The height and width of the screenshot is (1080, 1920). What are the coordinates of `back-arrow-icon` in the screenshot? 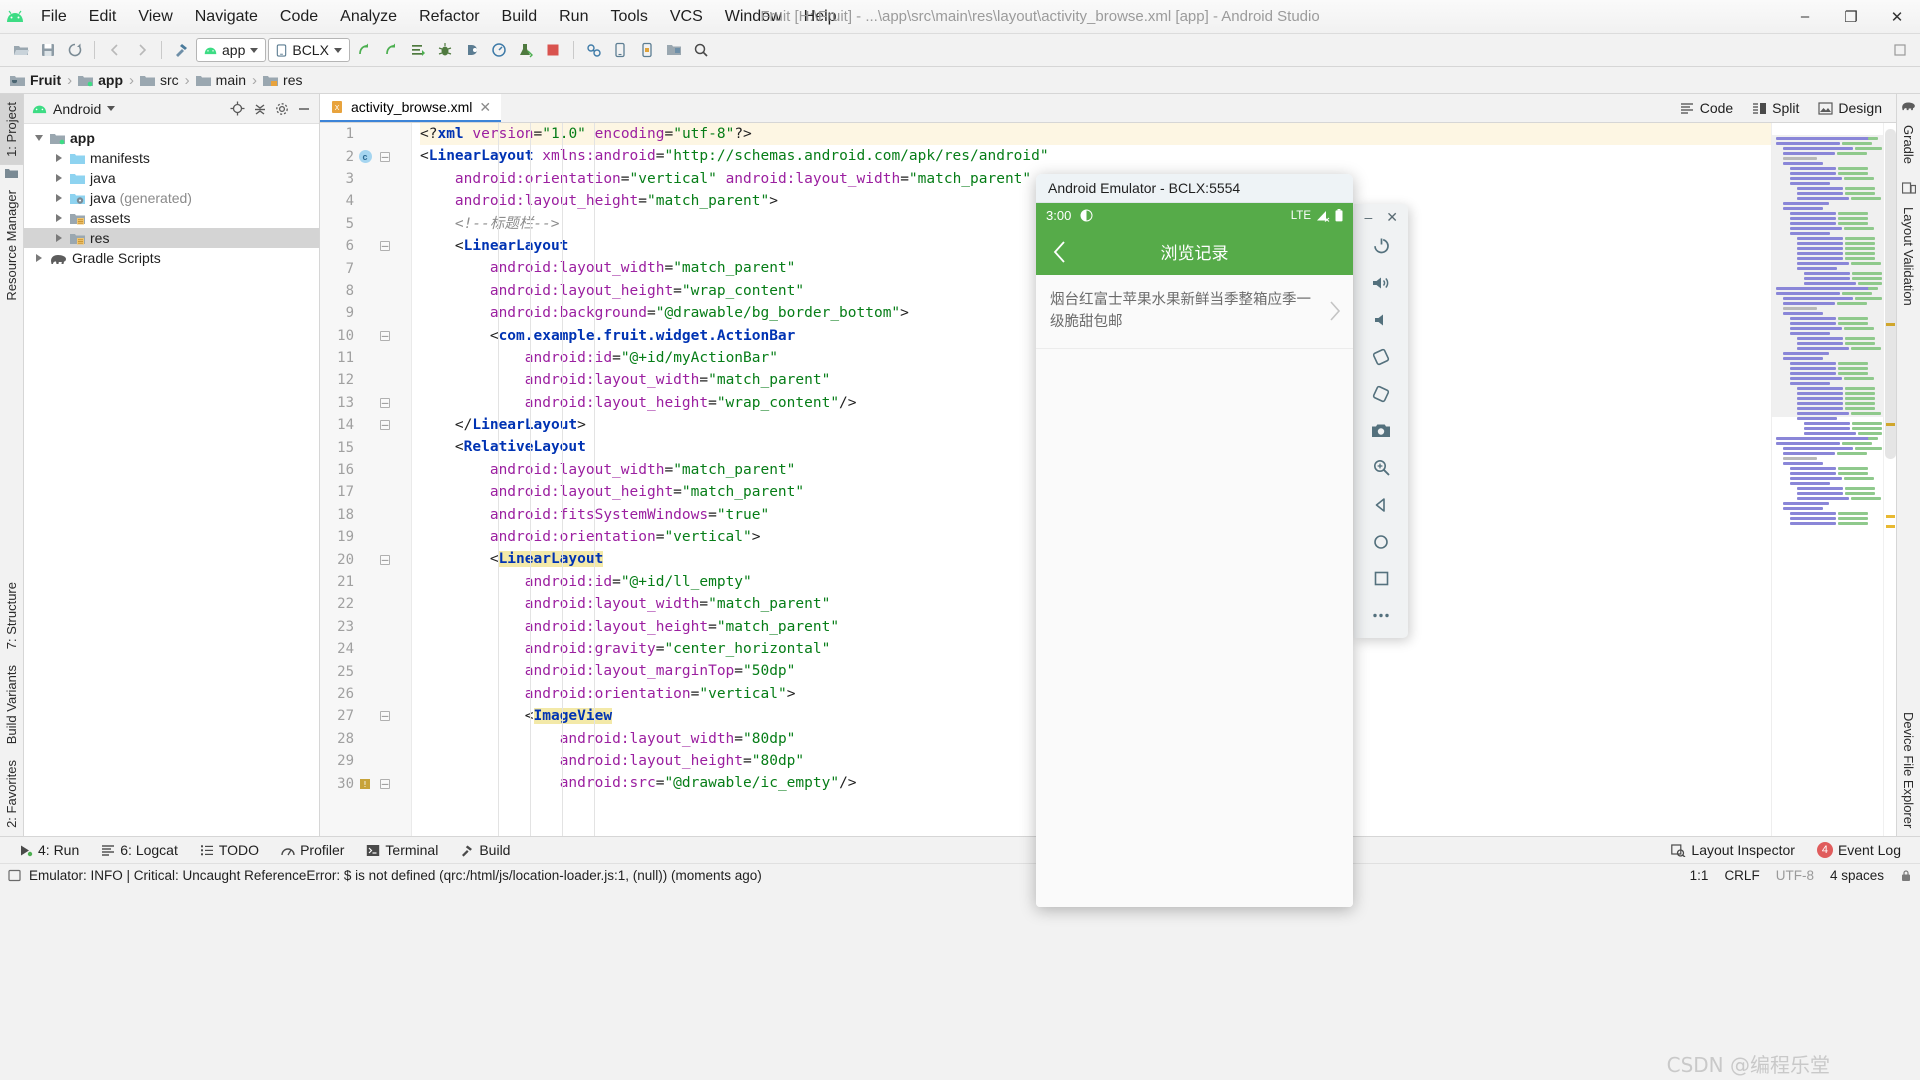 It's located at (114, 50).